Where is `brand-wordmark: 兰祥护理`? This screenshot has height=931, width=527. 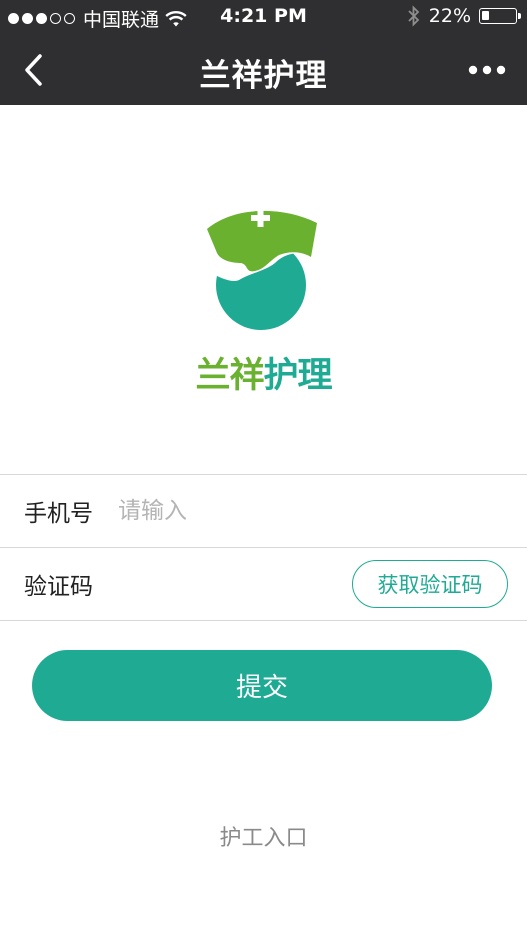 brand-wordmark: 兰祥护理 is located at coordinates (263, 372).